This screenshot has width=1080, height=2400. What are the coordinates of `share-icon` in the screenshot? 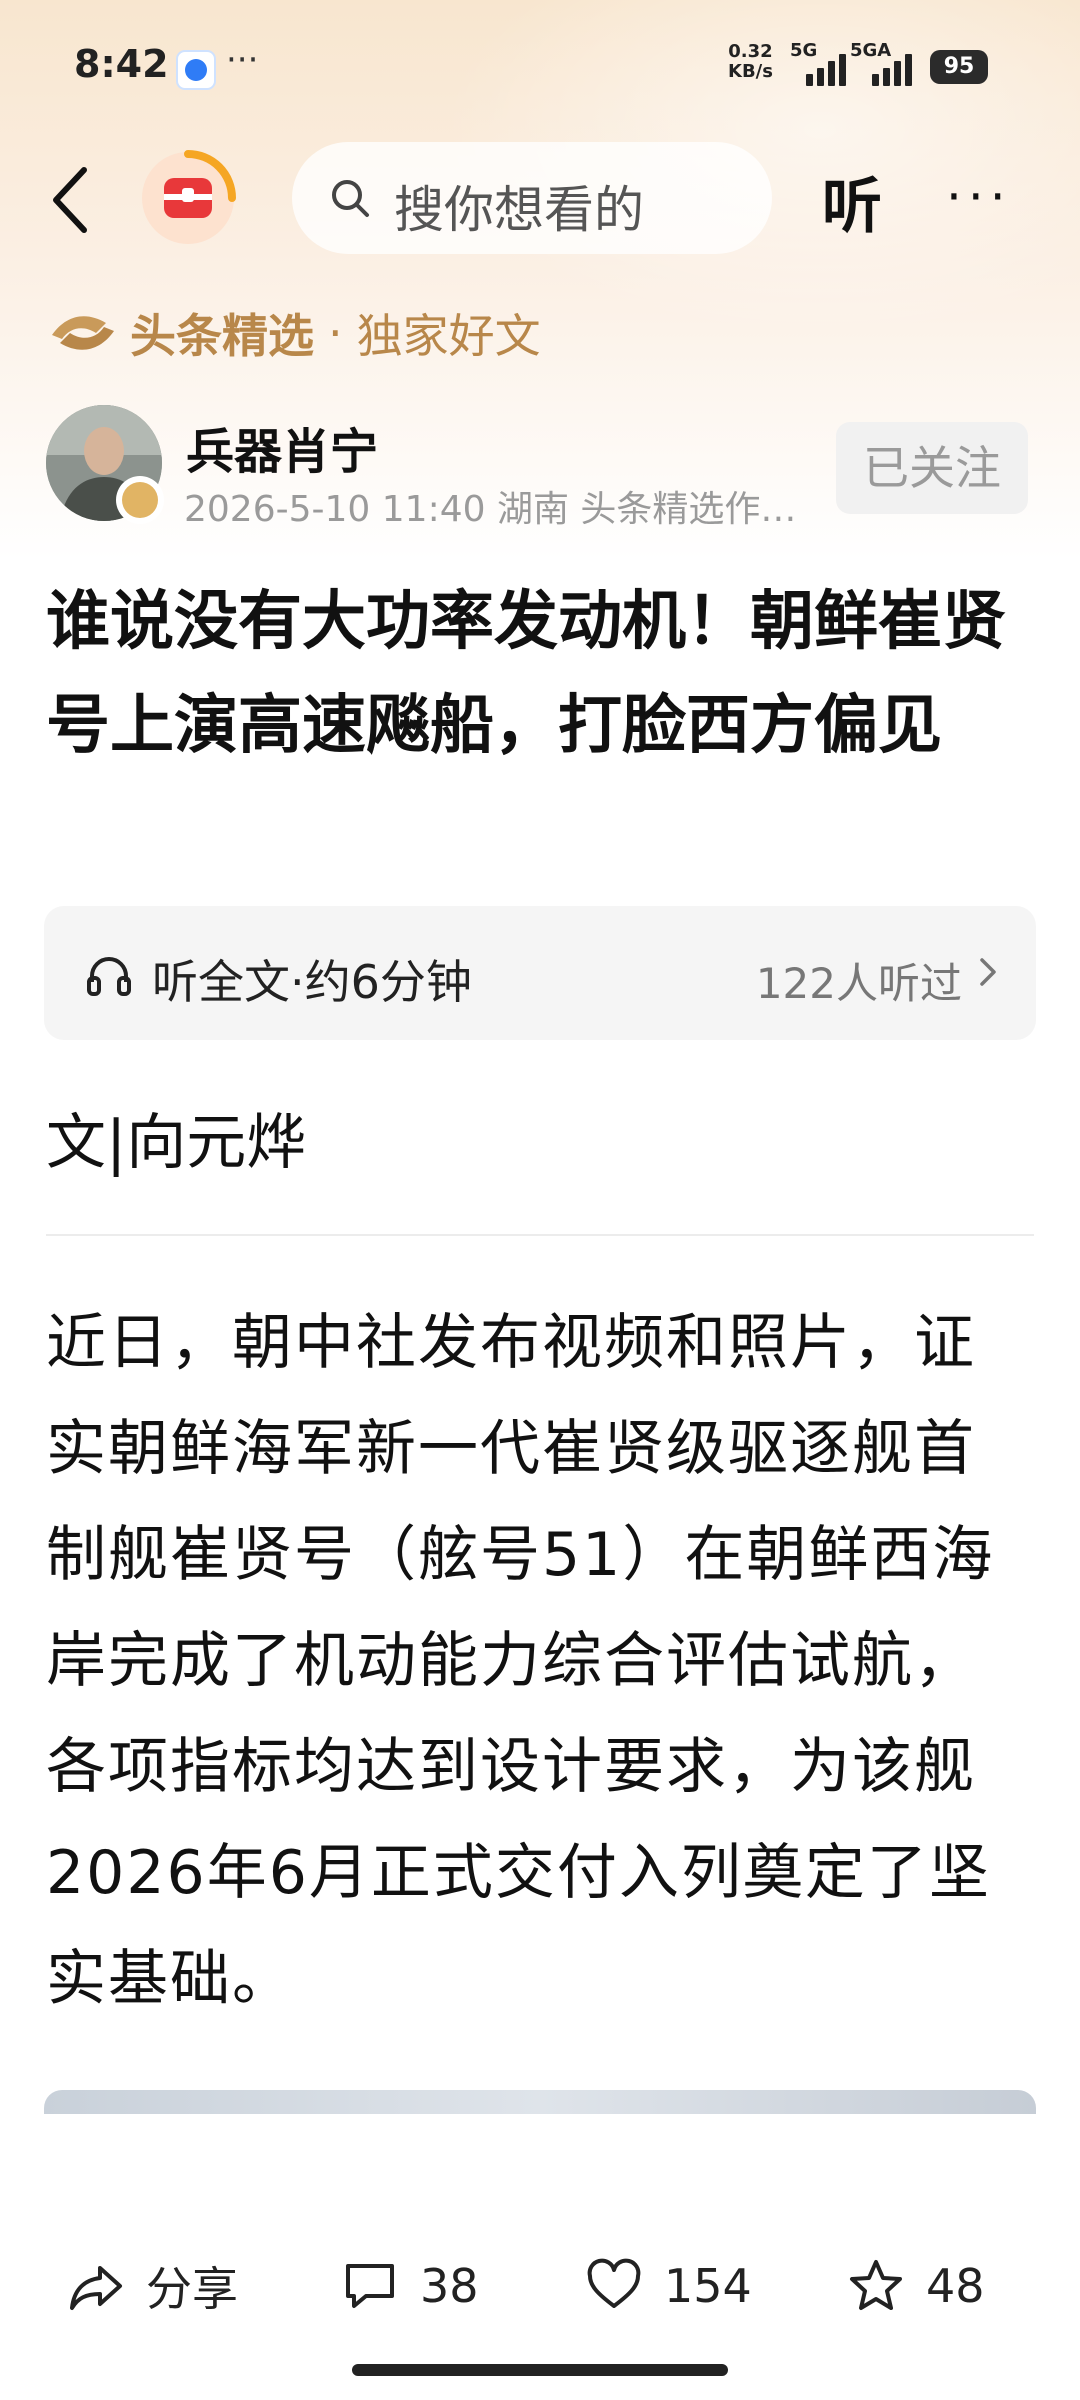 It's located at (96, 2288).